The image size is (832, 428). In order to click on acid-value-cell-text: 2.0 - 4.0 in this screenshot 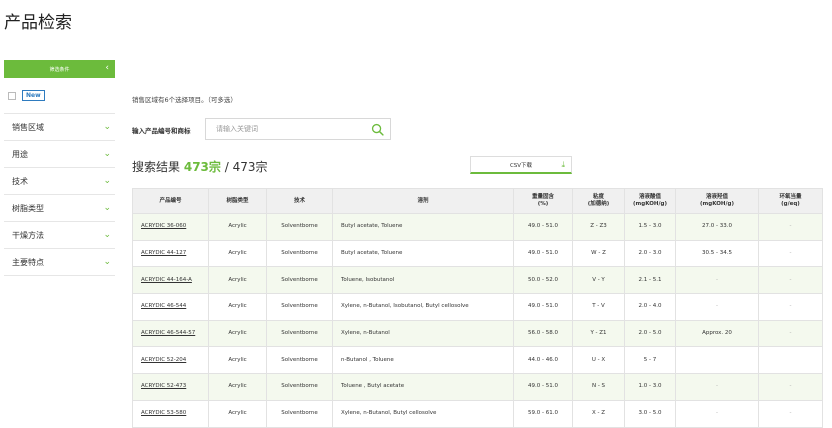, I will do `click(650, 306)`.